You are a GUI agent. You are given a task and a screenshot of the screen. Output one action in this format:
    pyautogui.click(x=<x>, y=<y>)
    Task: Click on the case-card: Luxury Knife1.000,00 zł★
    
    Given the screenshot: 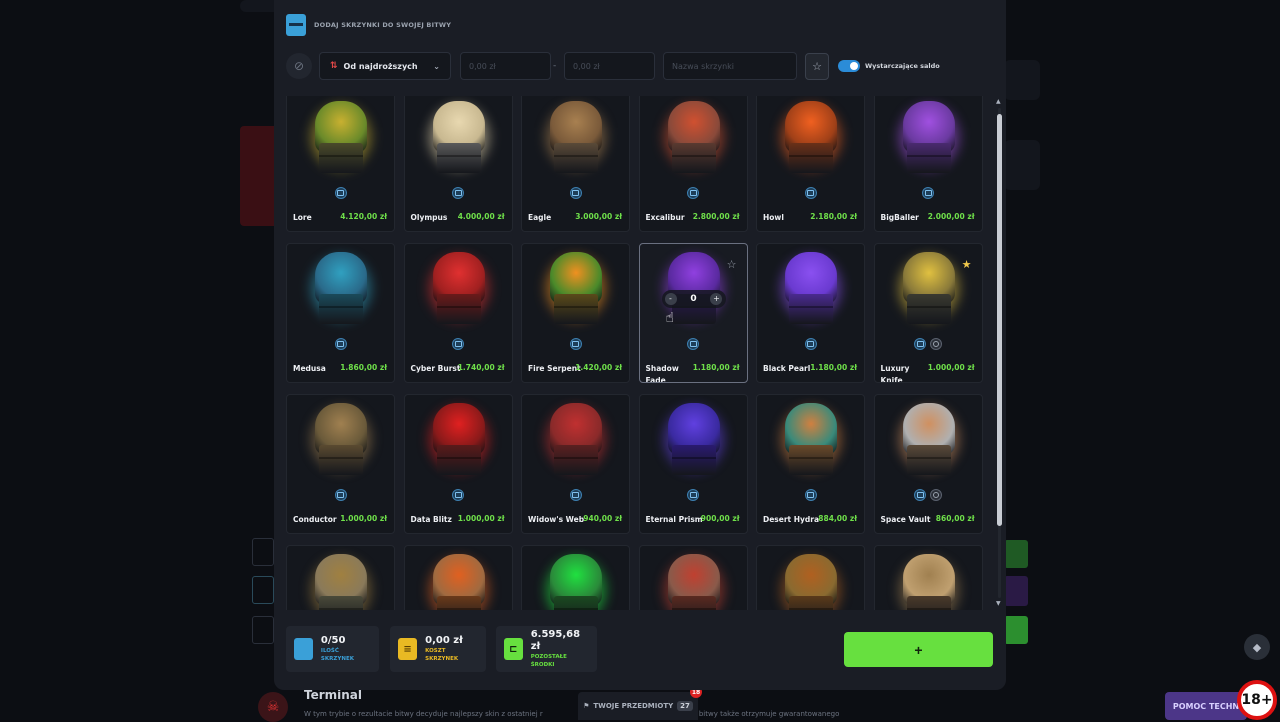 What is the action you would take?
    pyautogui.click(x=928, y=313)
    